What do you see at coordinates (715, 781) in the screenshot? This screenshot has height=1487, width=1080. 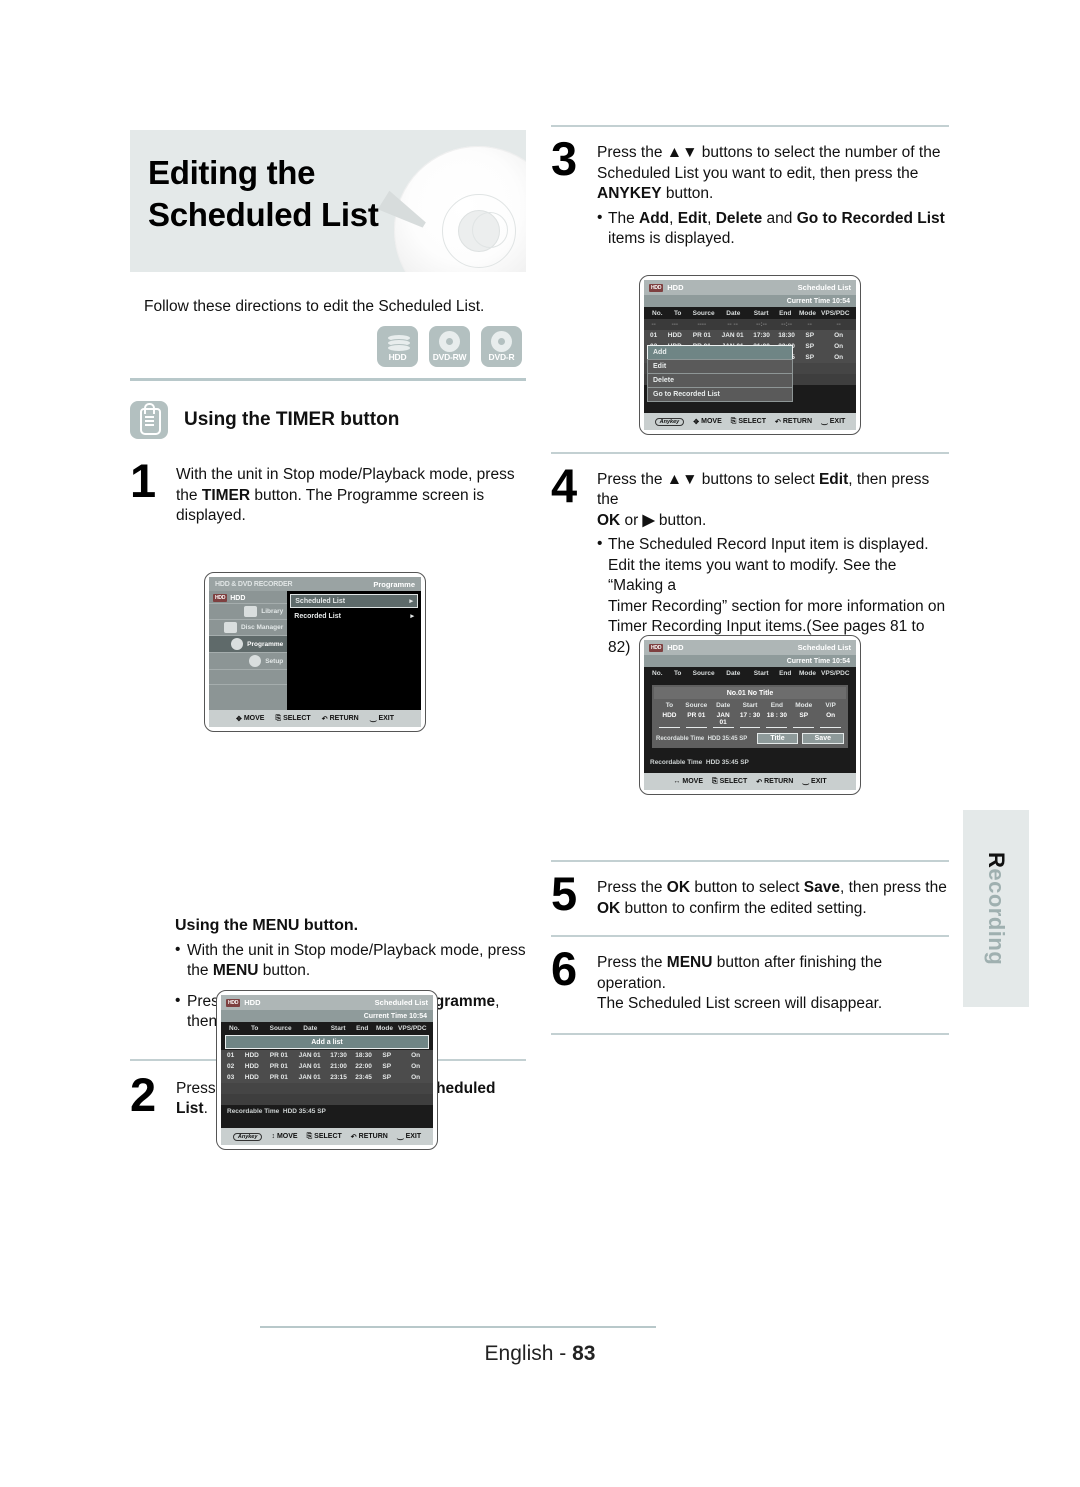 I see `select-ok-icon: ⎘` at bounding box center [715, 781].